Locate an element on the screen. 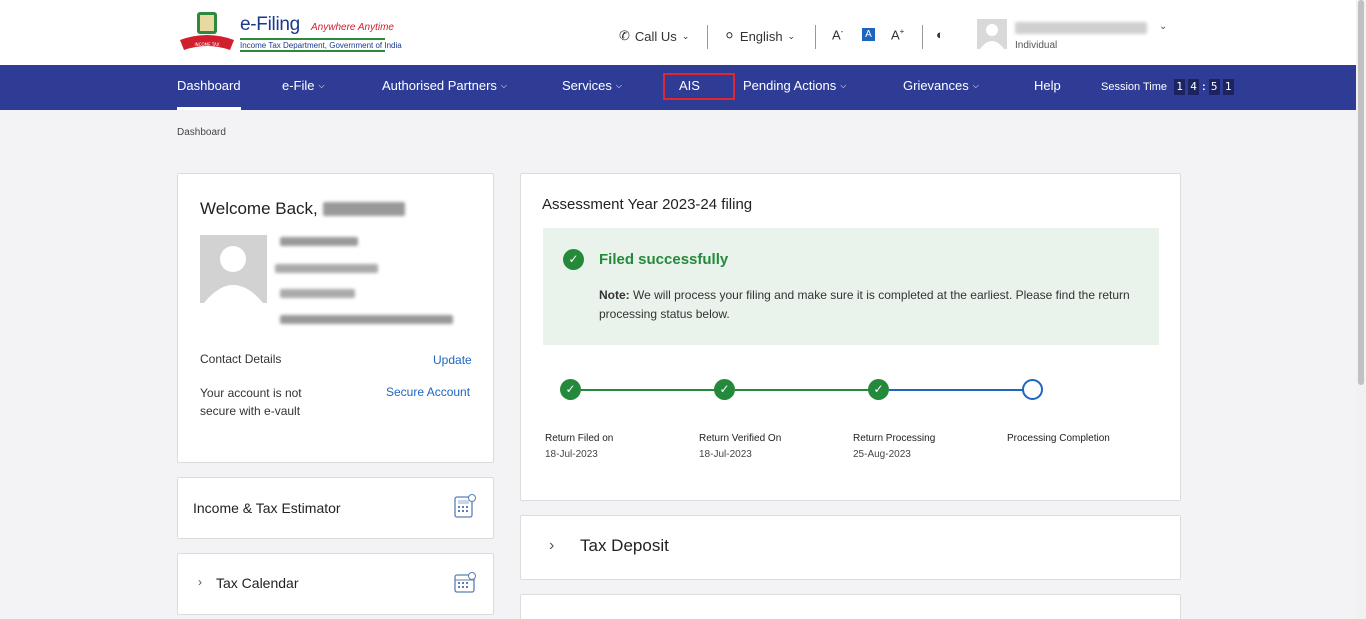 This screenshot has width=1366, height=619. session-digit: 4 is located at coordinates (1194, 87).